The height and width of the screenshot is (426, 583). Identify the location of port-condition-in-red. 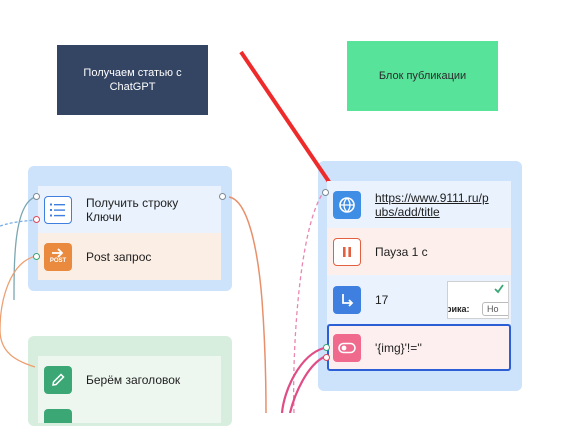
(326, 357).